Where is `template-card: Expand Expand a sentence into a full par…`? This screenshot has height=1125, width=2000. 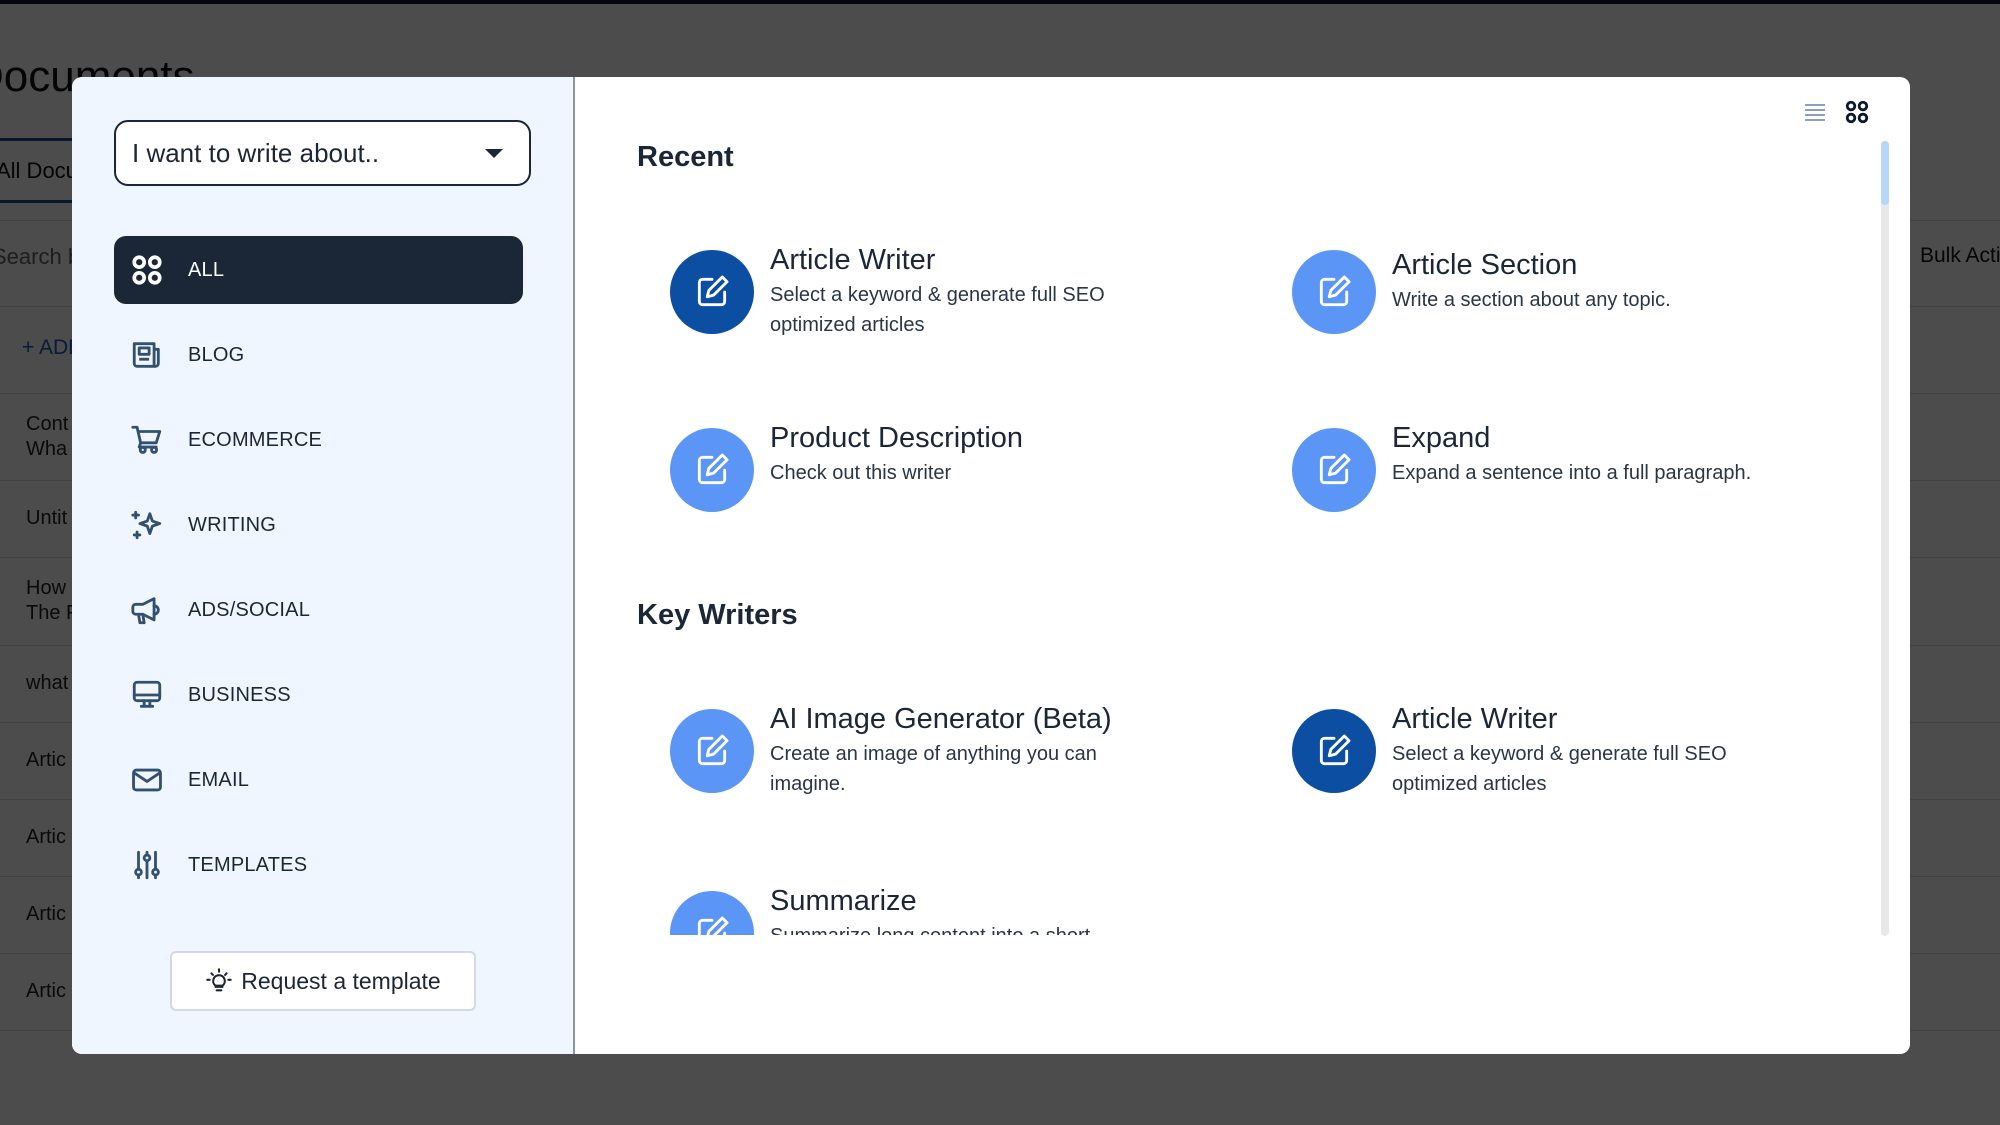
template-card: Expand Expand a sentence into a full par… is located at coordinates (1572, 467).